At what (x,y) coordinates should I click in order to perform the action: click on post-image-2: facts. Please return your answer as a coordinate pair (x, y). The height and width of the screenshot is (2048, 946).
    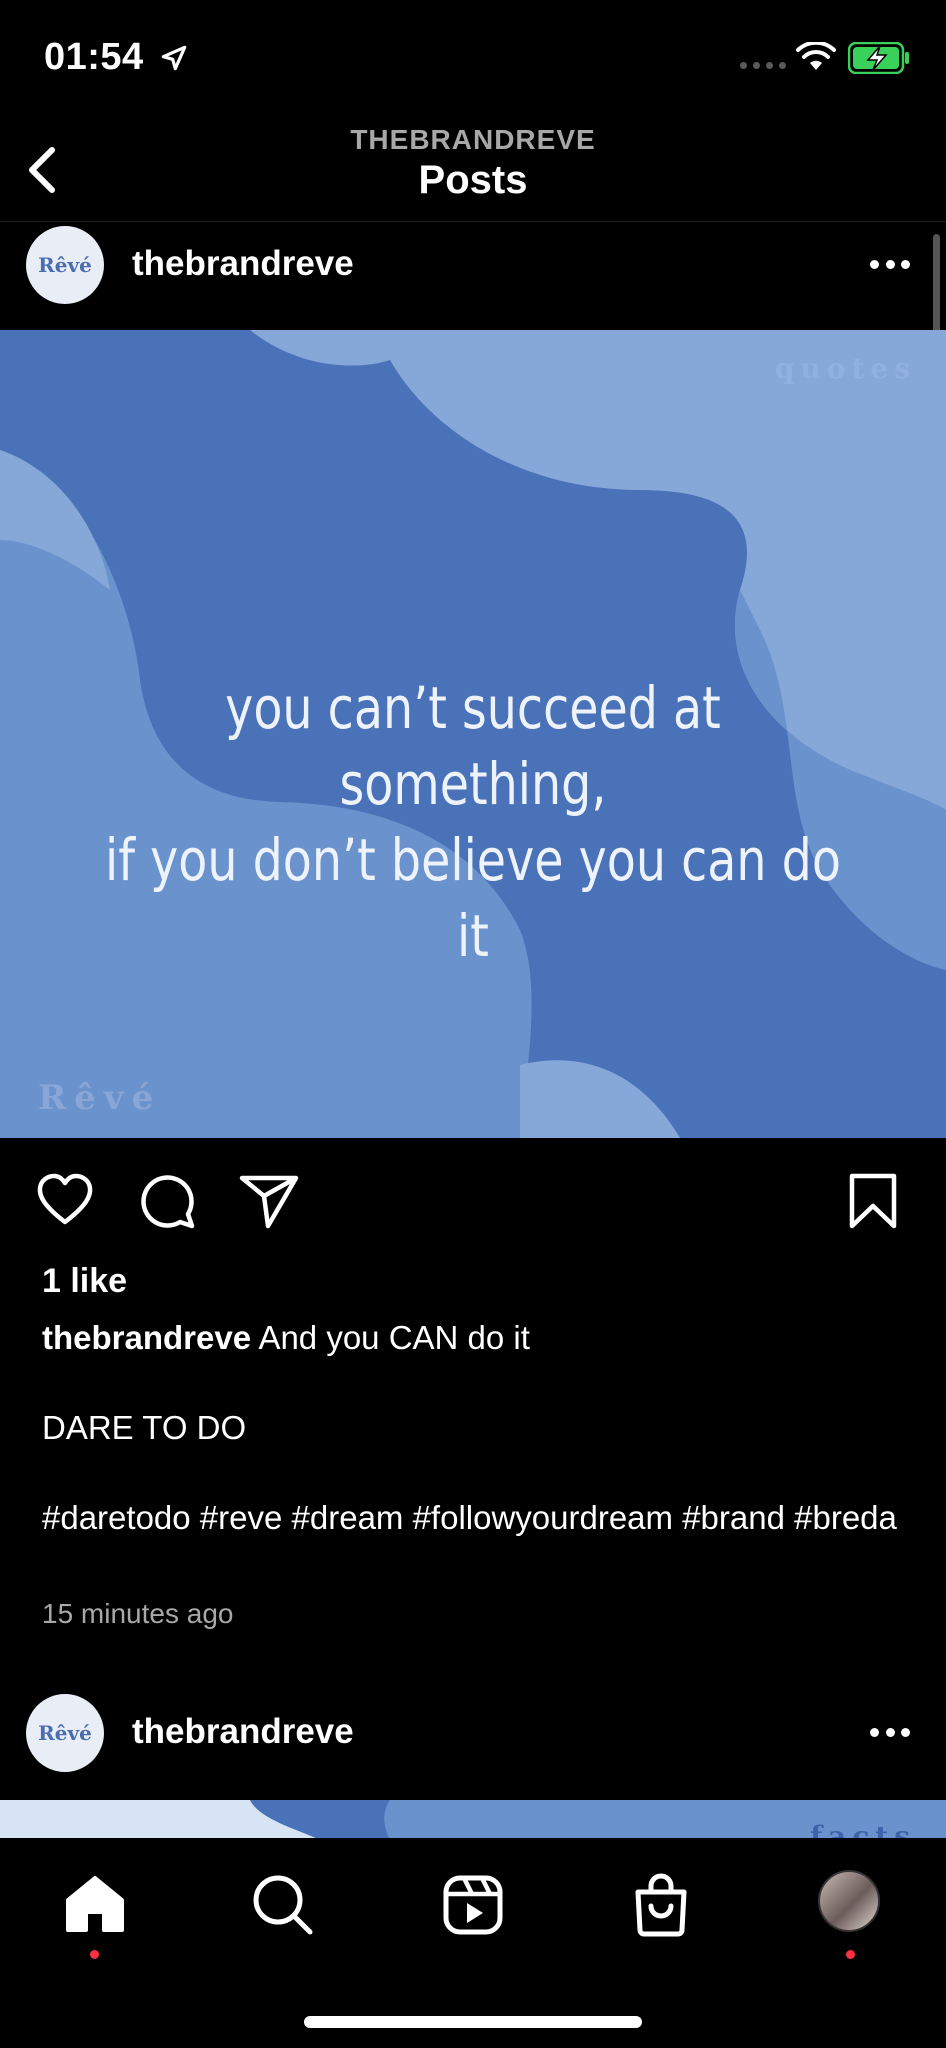
    Looking at the image, I should click on (473, 1820).